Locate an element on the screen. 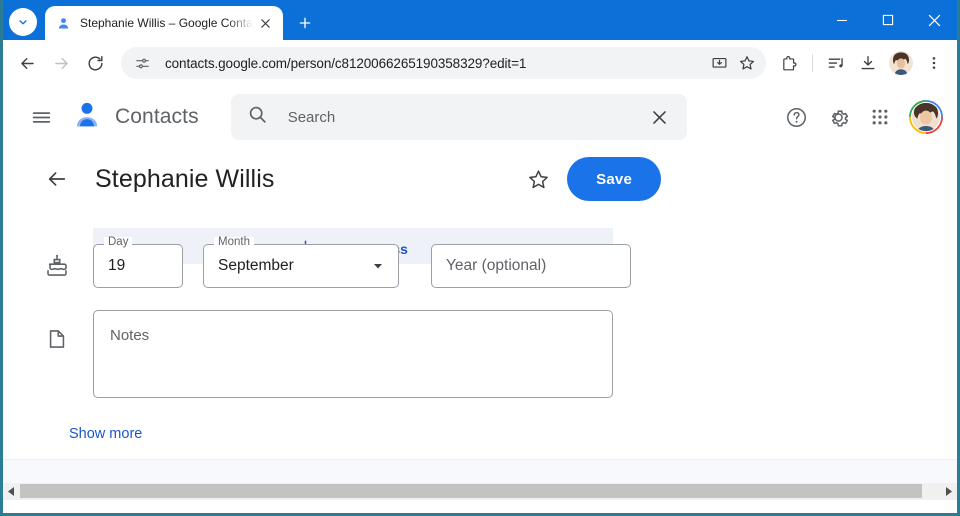 Image resolution: width=960 pixels, height=516 pixels. install-app-icon is located at coordinates (719, 63).